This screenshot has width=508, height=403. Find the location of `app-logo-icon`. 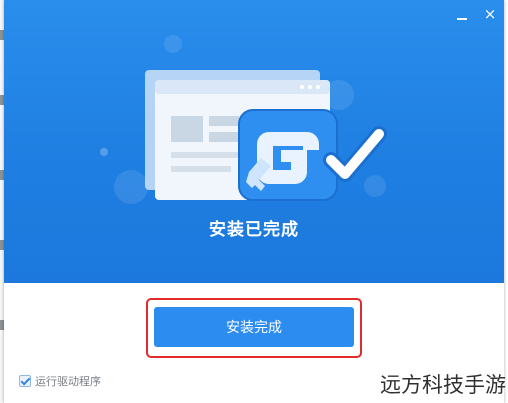

app-logo-icon is located at coordinates (288, 155).